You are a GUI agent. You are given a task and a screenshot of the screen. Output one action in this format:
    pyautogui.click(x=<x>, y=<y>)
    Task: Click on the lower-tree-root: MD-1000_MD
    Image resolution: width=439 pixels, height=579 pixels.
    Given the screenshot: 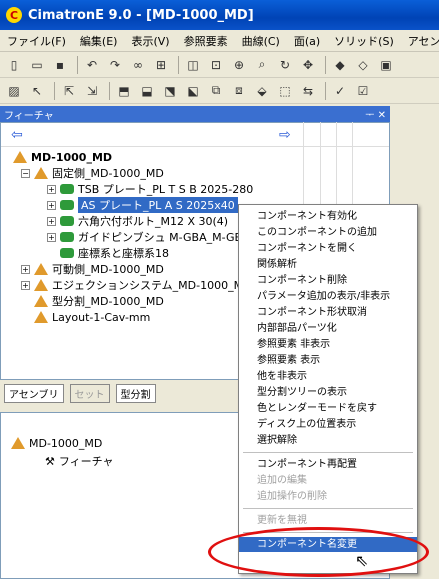 What is the action you would take?
    pyautogui.click(x=56, y=443)
    